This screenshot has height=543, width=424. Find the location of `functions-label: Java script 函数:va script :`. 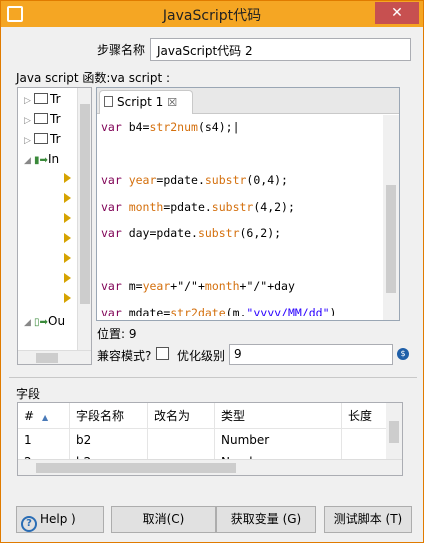

functions-label: Java script 函数:va script : is located at coordinates (93, 78).